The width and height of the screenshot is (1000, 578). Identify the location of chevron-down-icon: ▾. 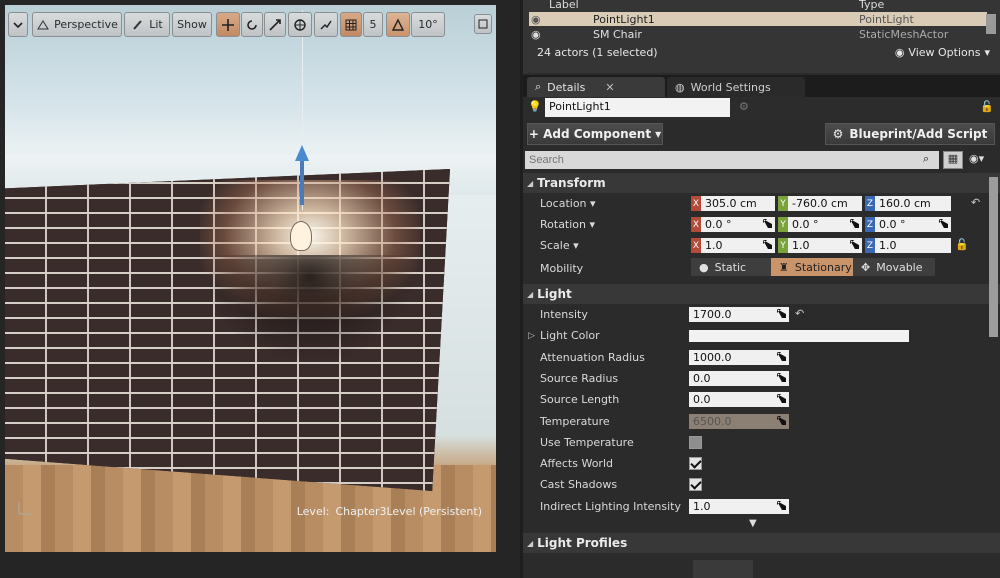
(987, 52).